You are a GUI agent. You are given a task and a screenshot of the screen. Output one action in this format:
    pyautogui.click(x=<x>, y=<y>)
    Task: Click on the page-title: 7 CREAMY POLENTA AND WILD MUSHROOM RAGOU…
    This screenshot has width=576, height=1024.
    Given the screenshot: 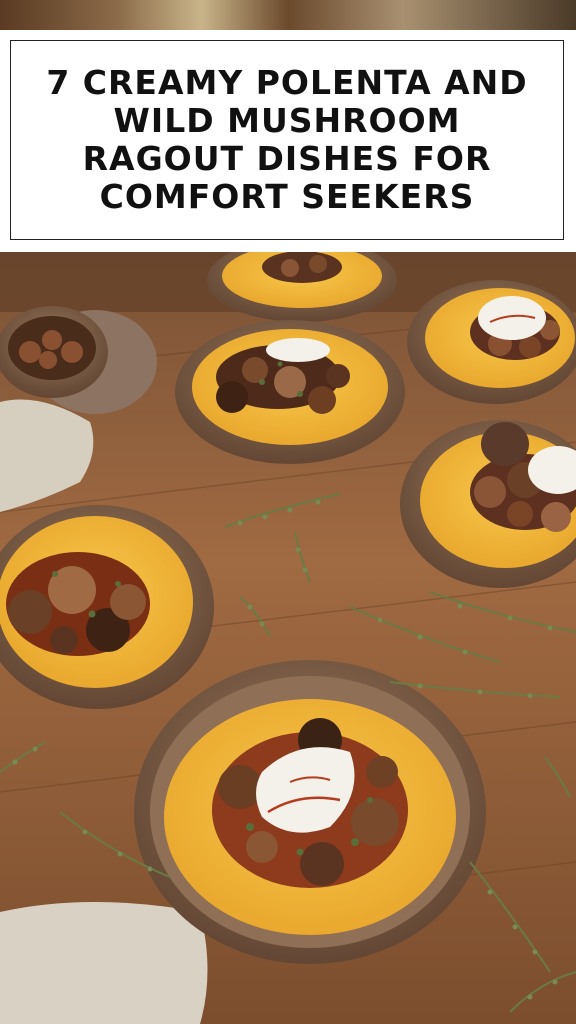 What is the action you would take?
    pyautogui.click(x=287, y=139)
    